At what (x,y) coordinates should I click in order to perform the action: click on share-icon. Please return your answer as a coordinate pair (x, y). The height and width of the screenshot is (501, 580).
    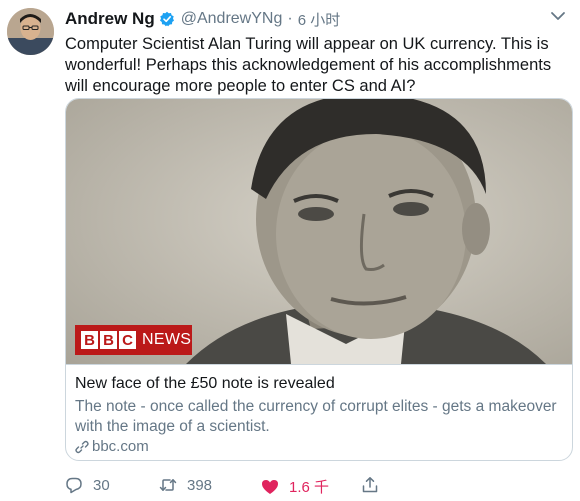
    Looking at the image, I should click on (370, 485).